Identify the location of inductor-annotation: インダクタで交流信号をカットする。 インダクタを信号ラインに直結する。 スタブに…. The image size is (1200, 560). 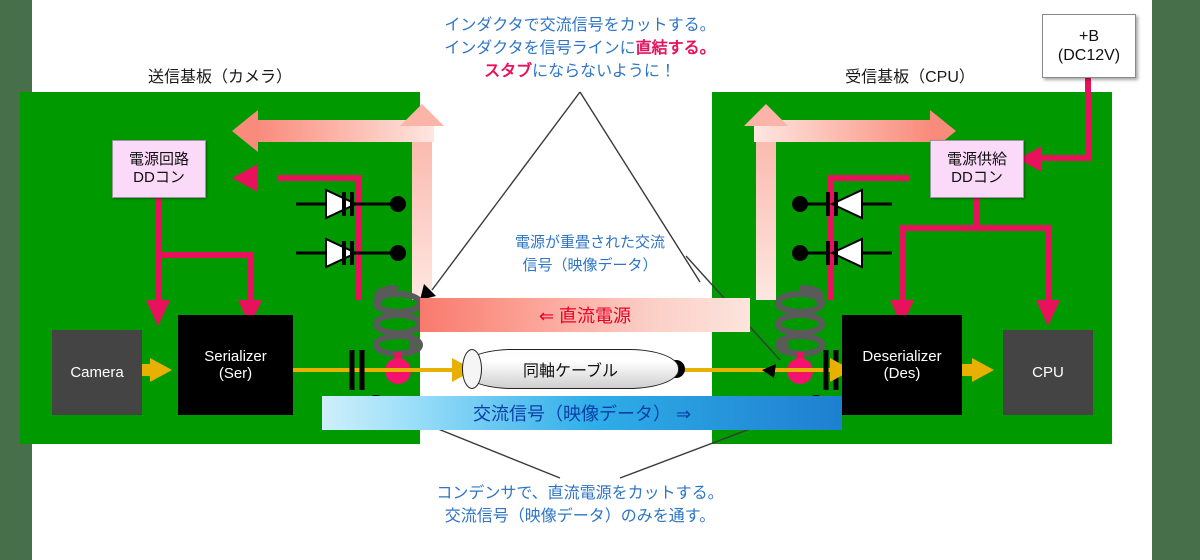
(580, 49).